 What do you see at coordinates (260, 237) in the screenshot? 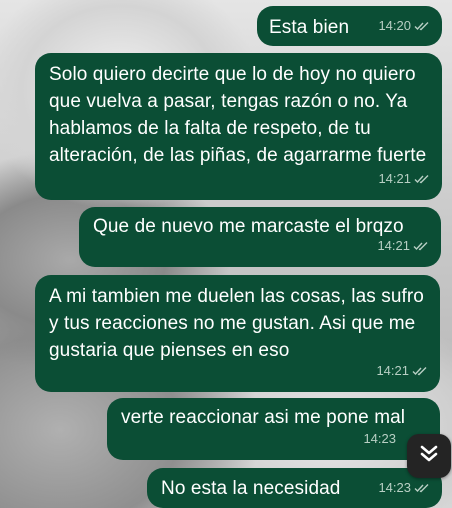
I see `message-bubble: Que de nuevo me marcaste el brqzo 14:21` at bounding box center [260, 237].